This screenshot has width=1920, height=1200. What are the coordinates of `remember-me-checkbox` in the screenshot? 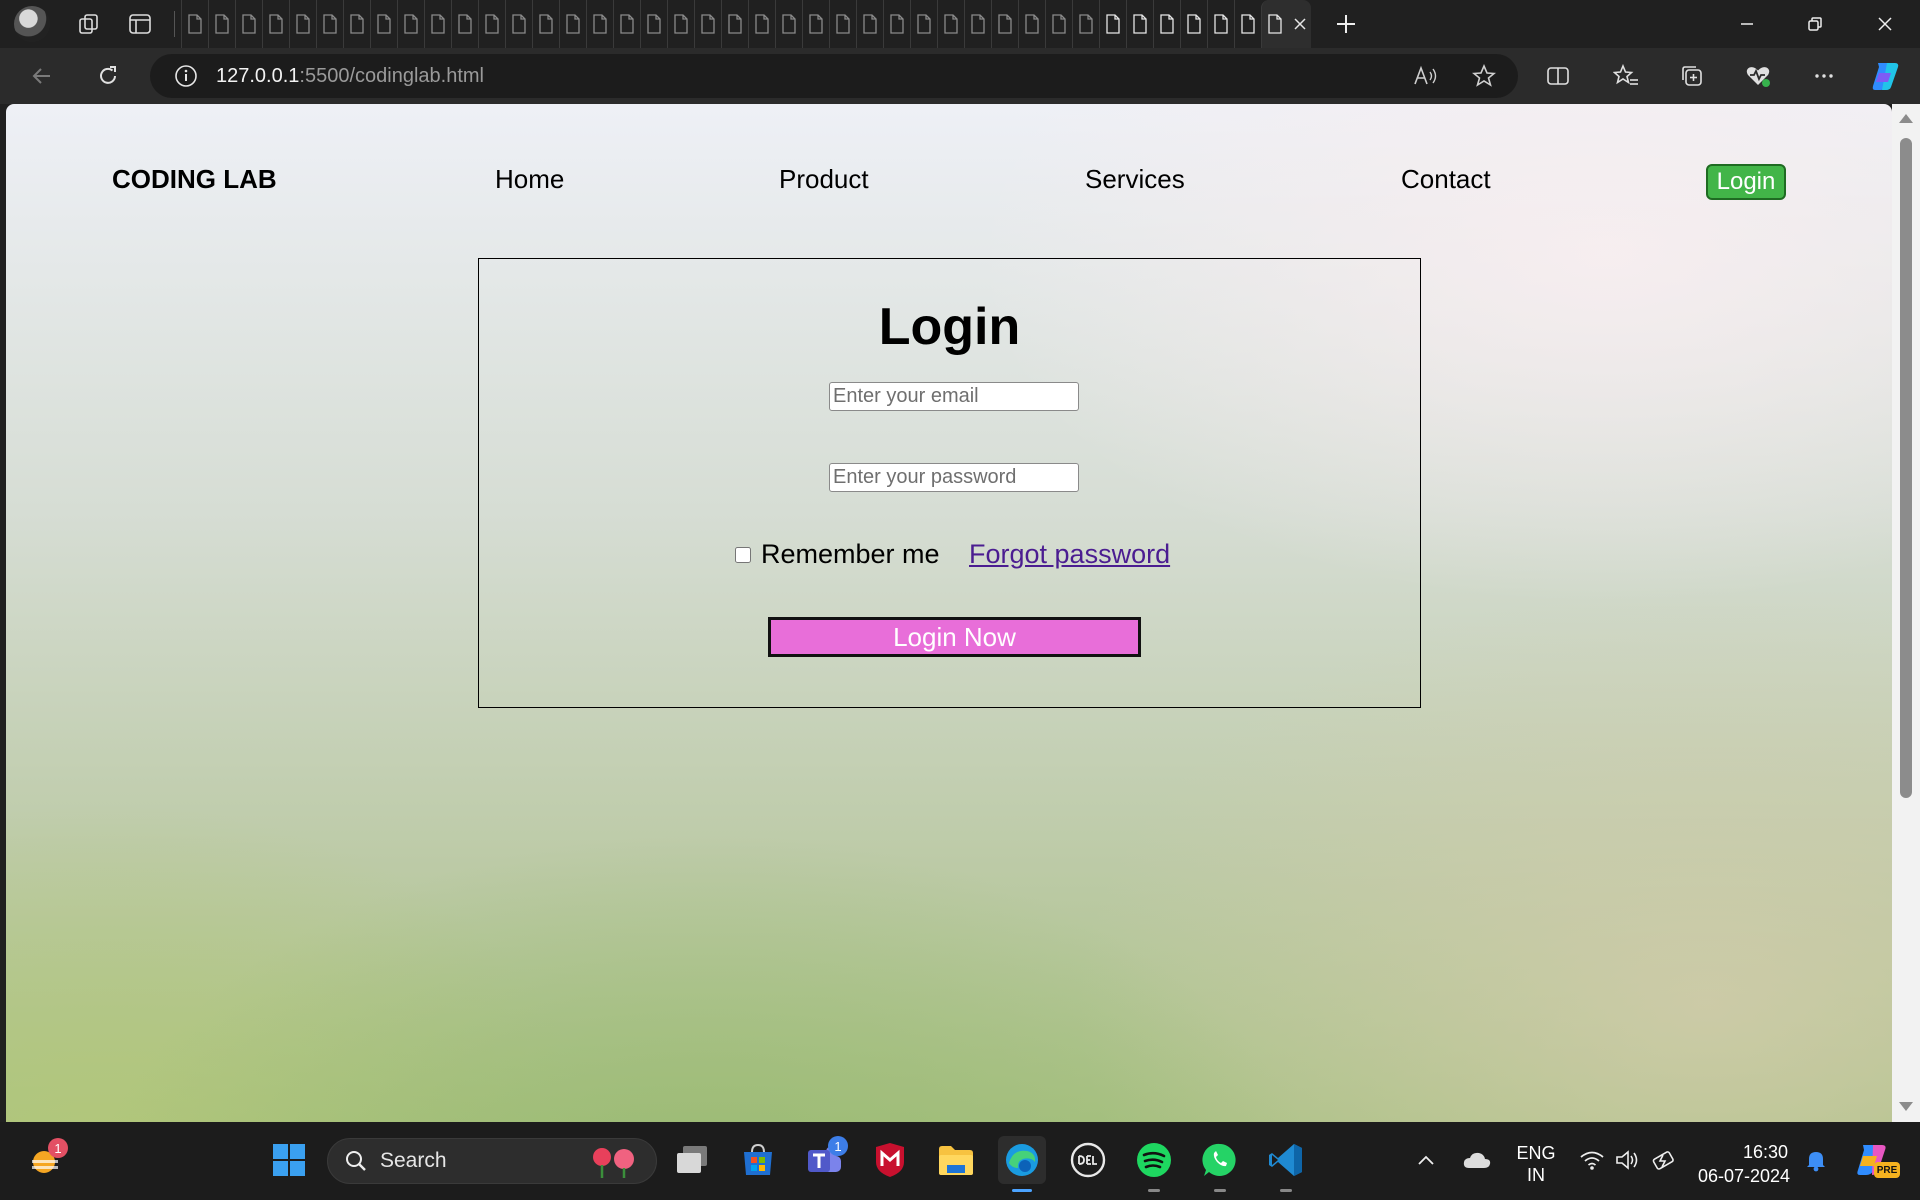 It's located at (743, 554).